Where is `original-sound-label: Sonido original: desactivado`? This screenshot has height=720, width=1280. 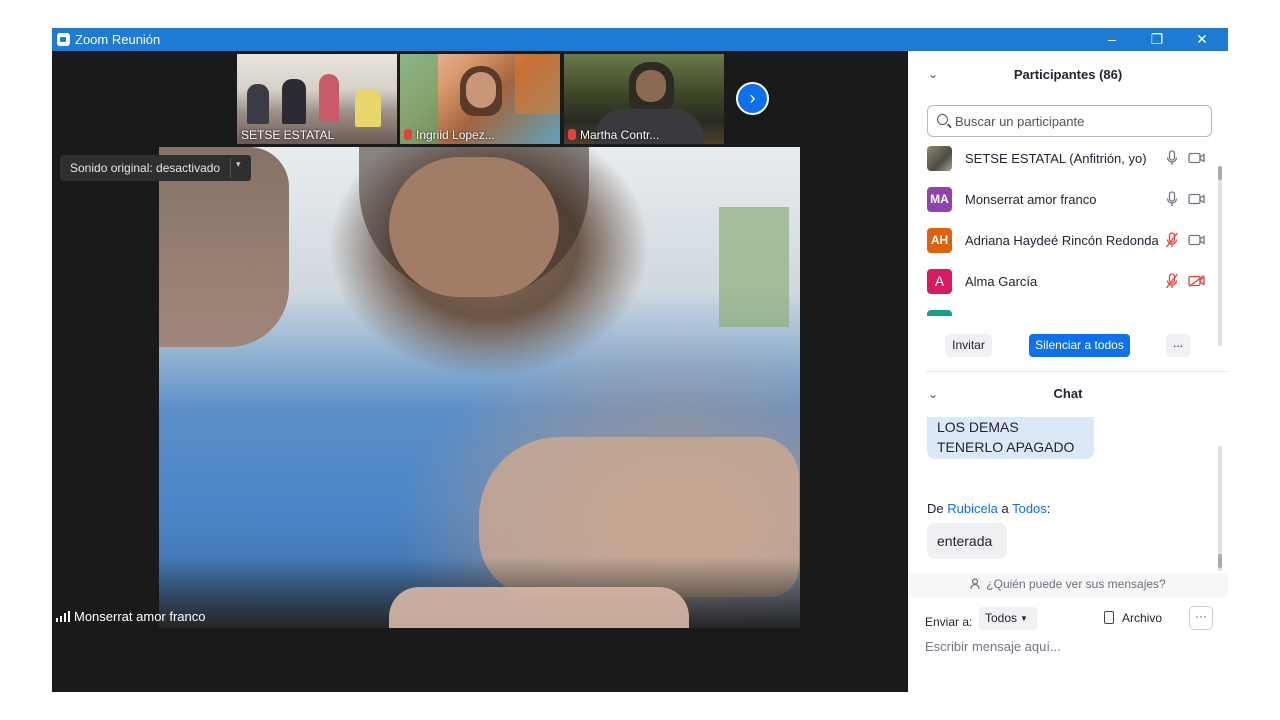 original-sound-label: Sonido original: desactivado is located at coordinates (145, 168).